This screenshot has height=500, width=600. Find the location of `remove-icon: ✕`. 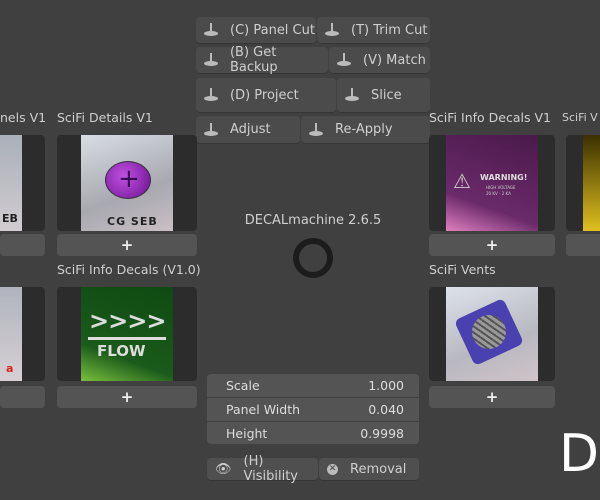

remove-icon: ✕ is located at coordinates (332, 469).